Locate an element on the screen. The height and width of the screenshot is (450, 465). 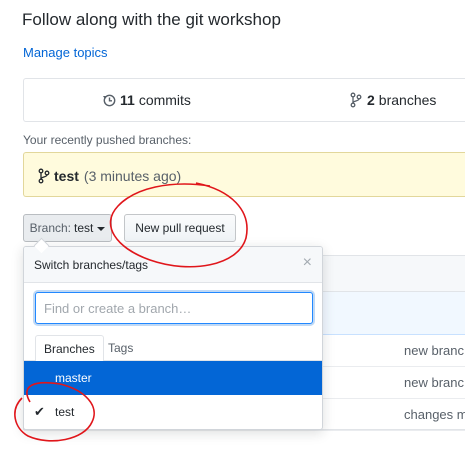
commits-label: commits is located at coordinates (164, 100).